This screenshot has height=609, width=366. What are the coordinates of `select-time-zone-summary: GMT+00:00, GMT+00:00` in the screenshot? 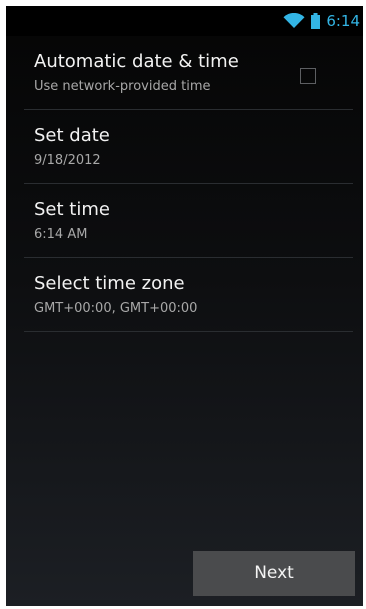 It's located at (116, 308).